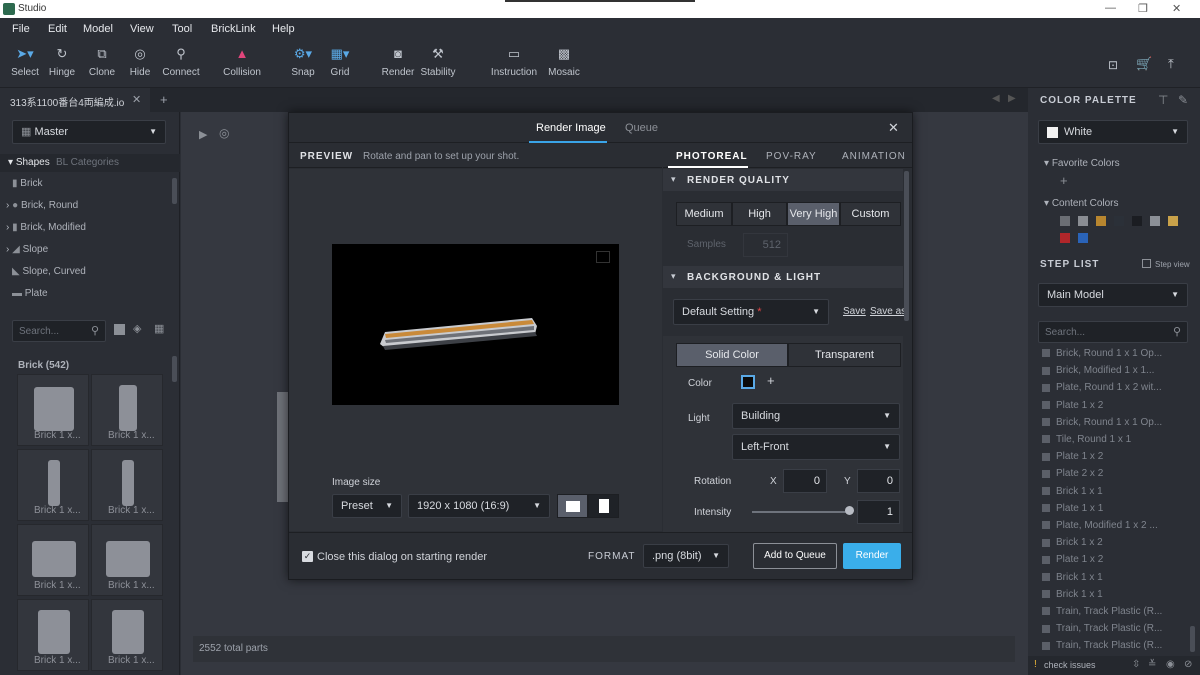 This screenshot has height=675, width=1200. What do you see at coordinates (906, 246) in the screenshot?
I see `settings-scrollbar` at bounding box center [906, 246].